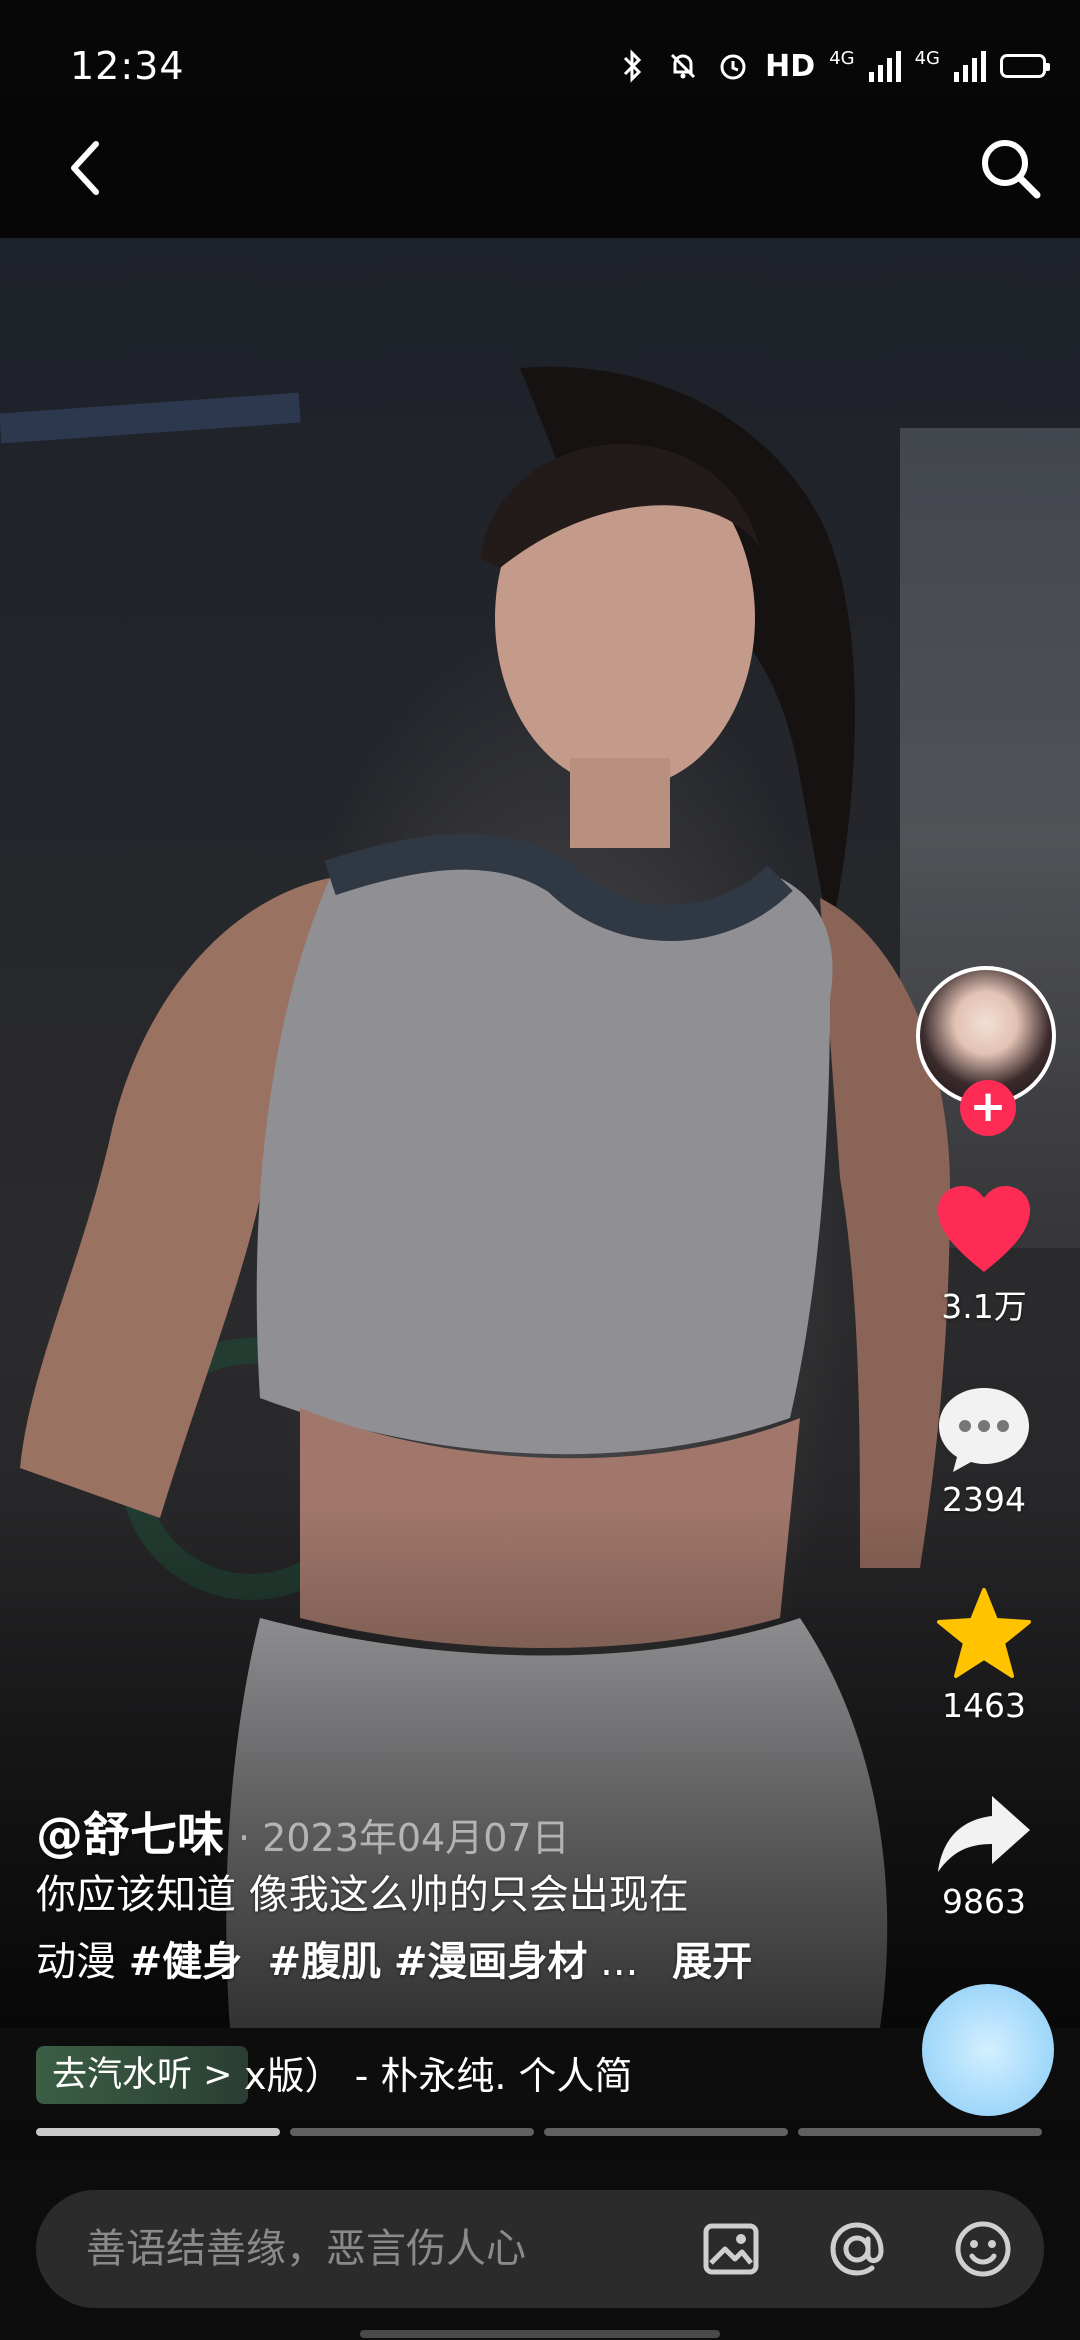  What do you see at coordinates (988, 1108) in the screenshot?
I see `follow-button: +` at bounding box center [988, 1108].